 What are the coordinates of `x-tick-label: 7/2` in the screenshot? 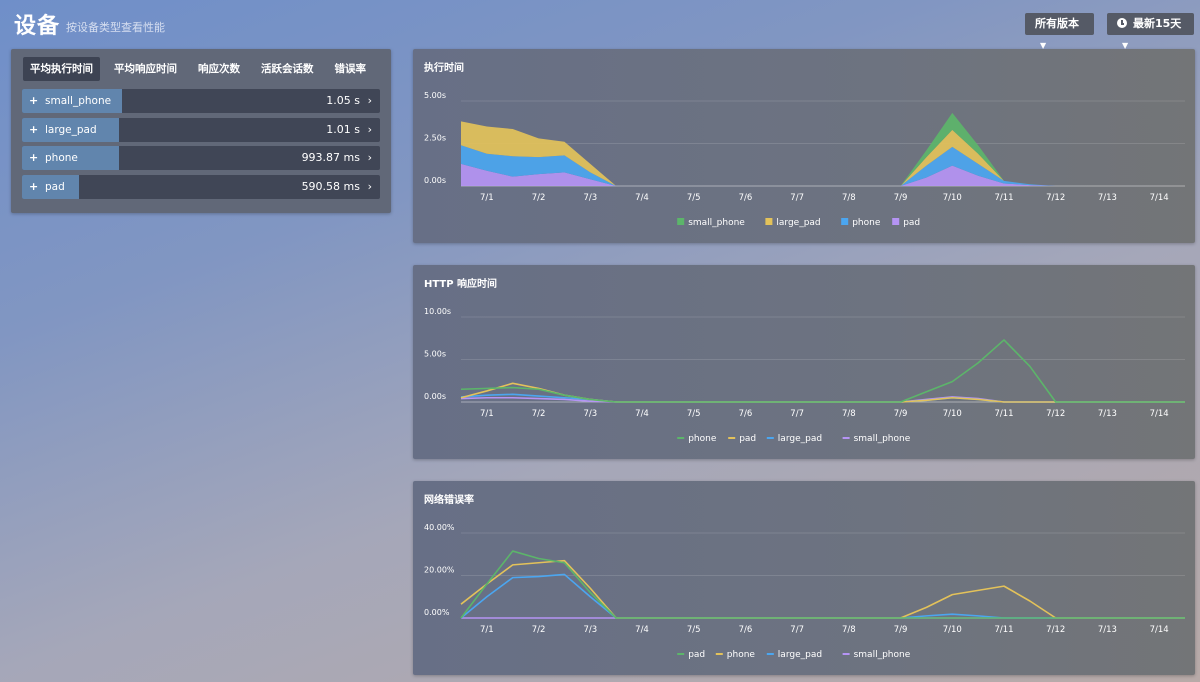 It's located at (539, 198).